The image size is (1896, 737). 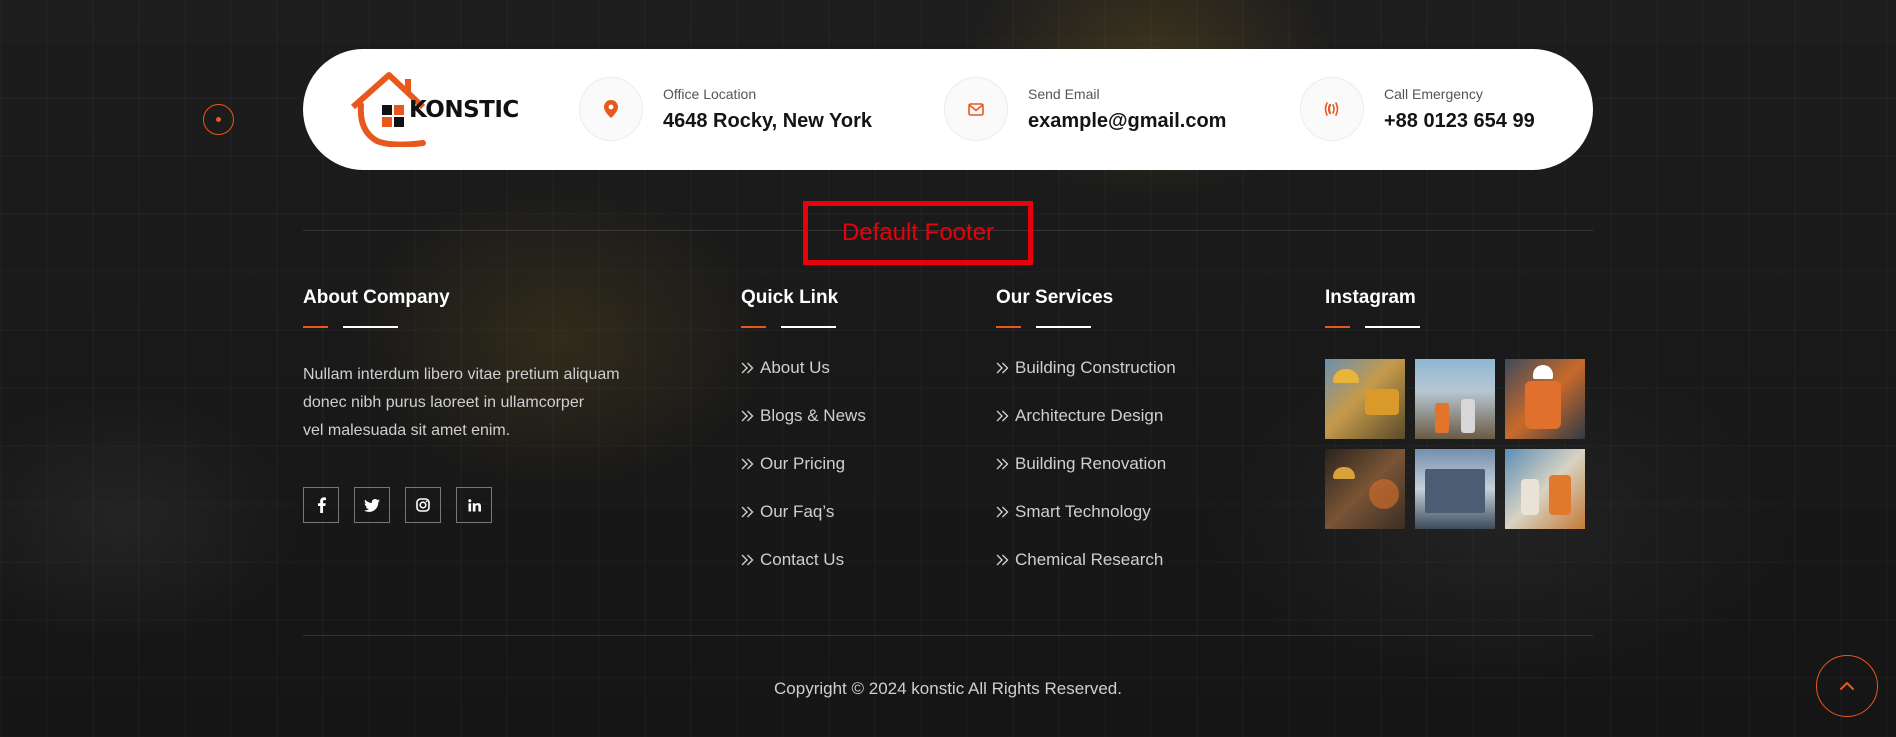 I want to click on about-line: donec nibh purus laoreet in ullamcorper, so click(x=444, y=402).